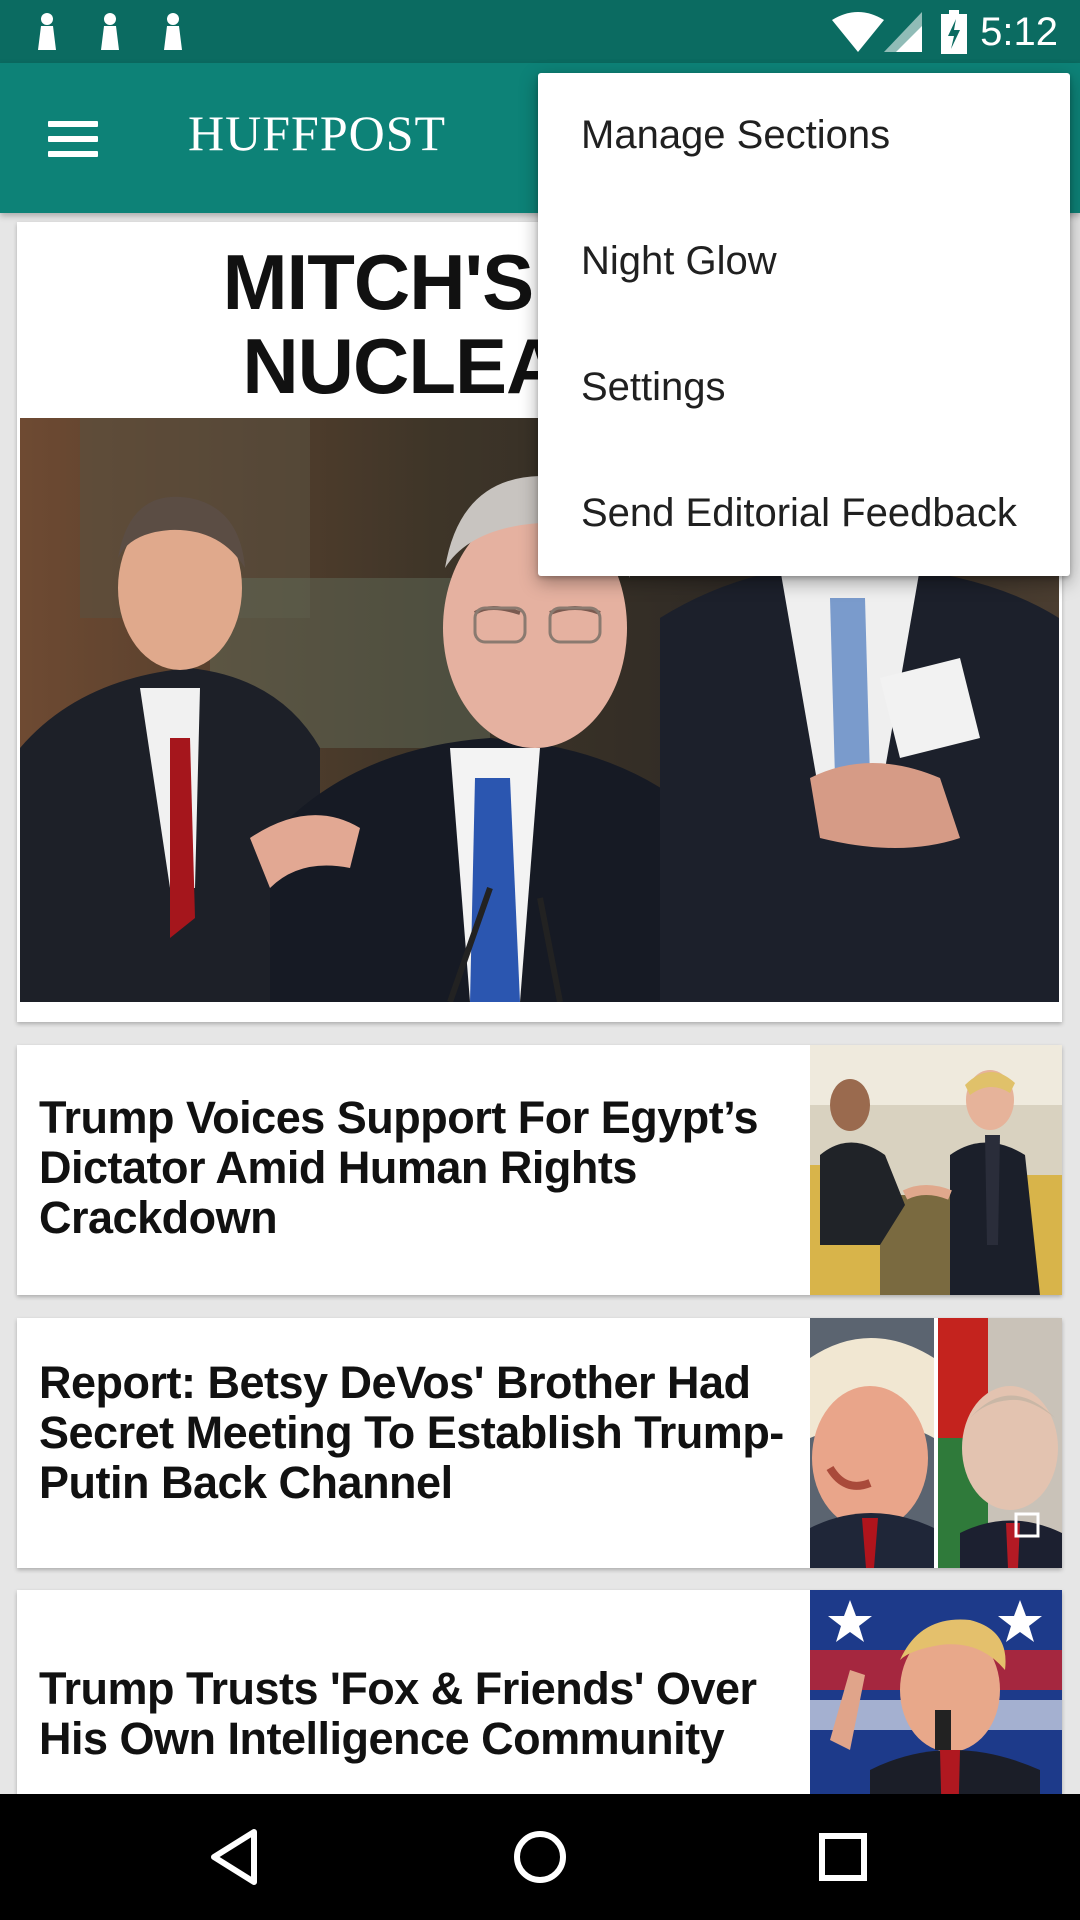  I want to click on battery-charging-icon, so click(954, 32).